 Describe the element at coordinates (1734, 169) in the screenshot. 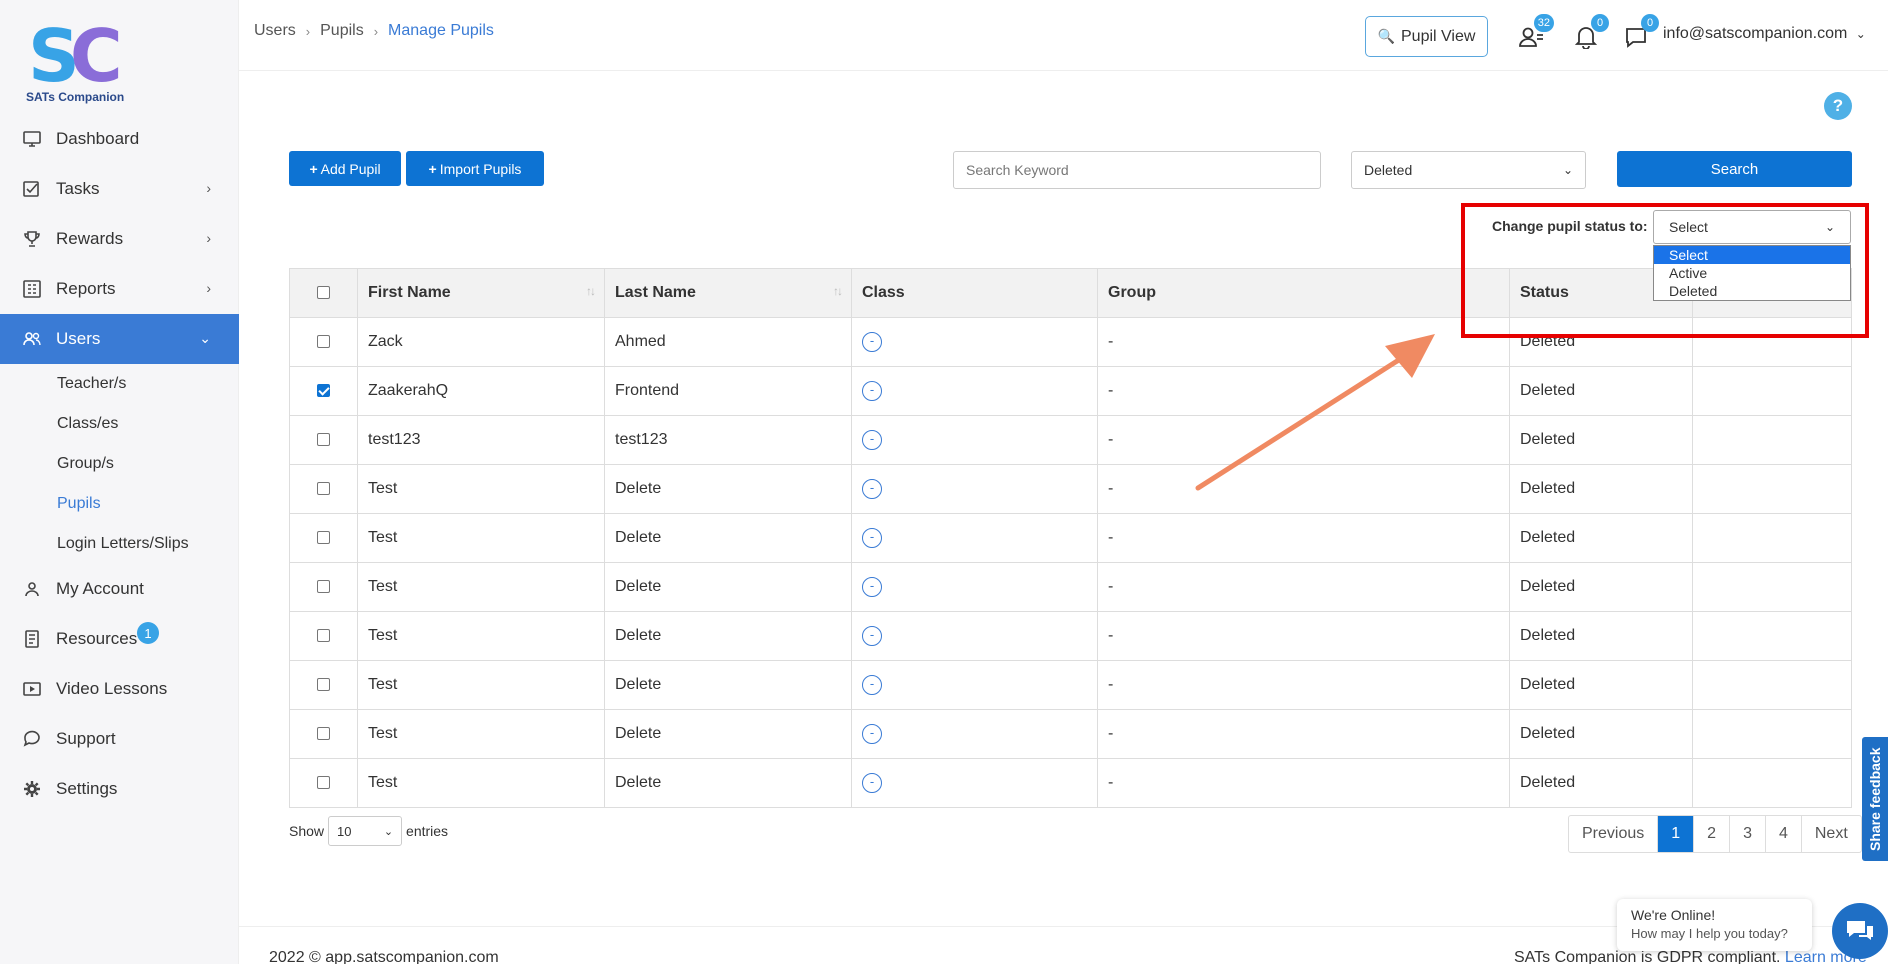

I see `search-button: Search` at that location.